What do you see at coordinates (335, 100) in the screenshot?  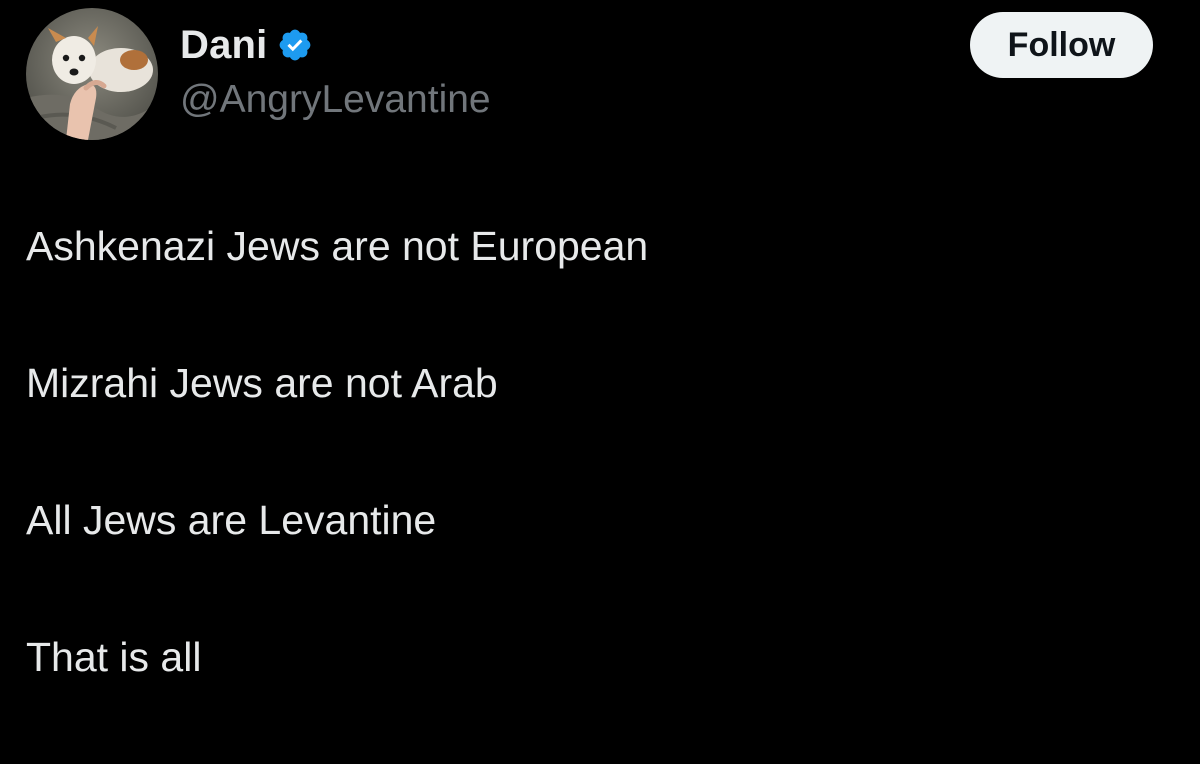 I see `author-handle: @AngryLevantine` at bounding box center [335, 100].